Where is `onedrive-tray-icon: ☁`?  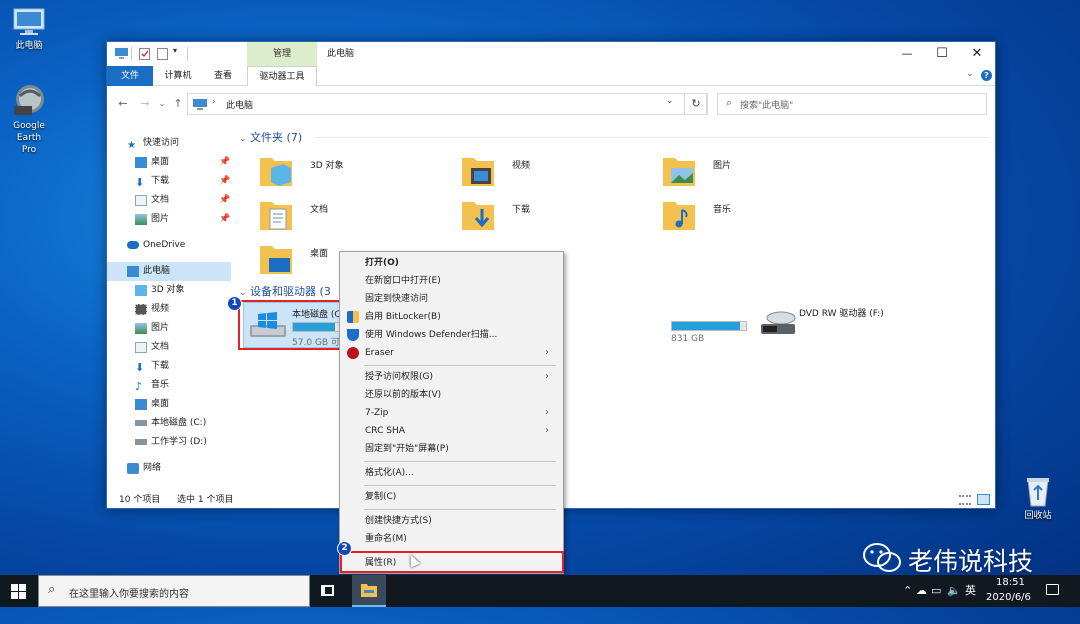 onedrive-tray-icon: ☁ is located at coordinates (921, 591).